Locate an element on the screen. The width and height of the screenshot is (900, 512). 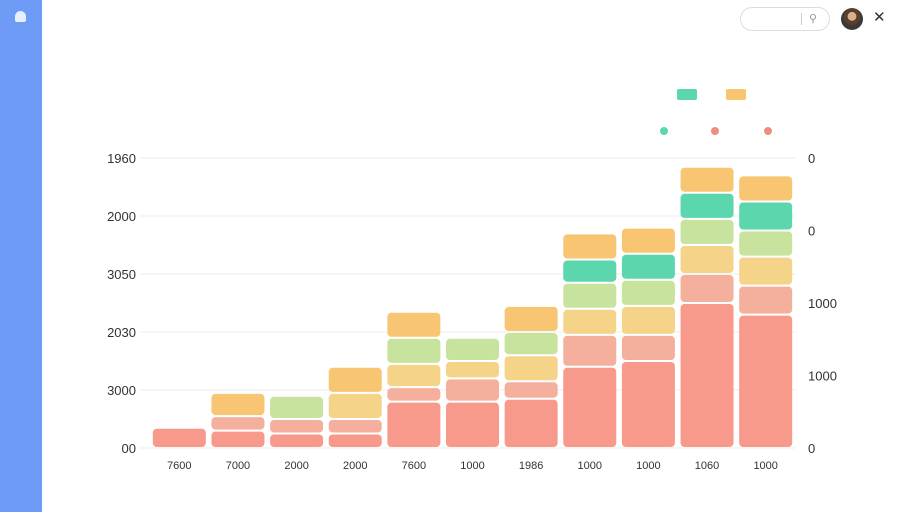
y-tick-label-left: 3000 is located at coordinates (121, 390).